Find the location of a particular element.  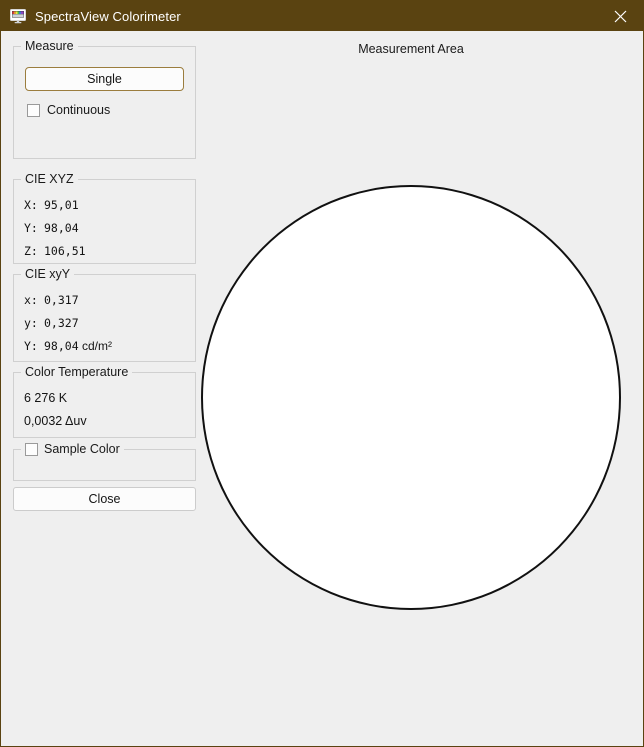

cie-xyy-row-value: 98,04 is located at coordinates (61, 346).